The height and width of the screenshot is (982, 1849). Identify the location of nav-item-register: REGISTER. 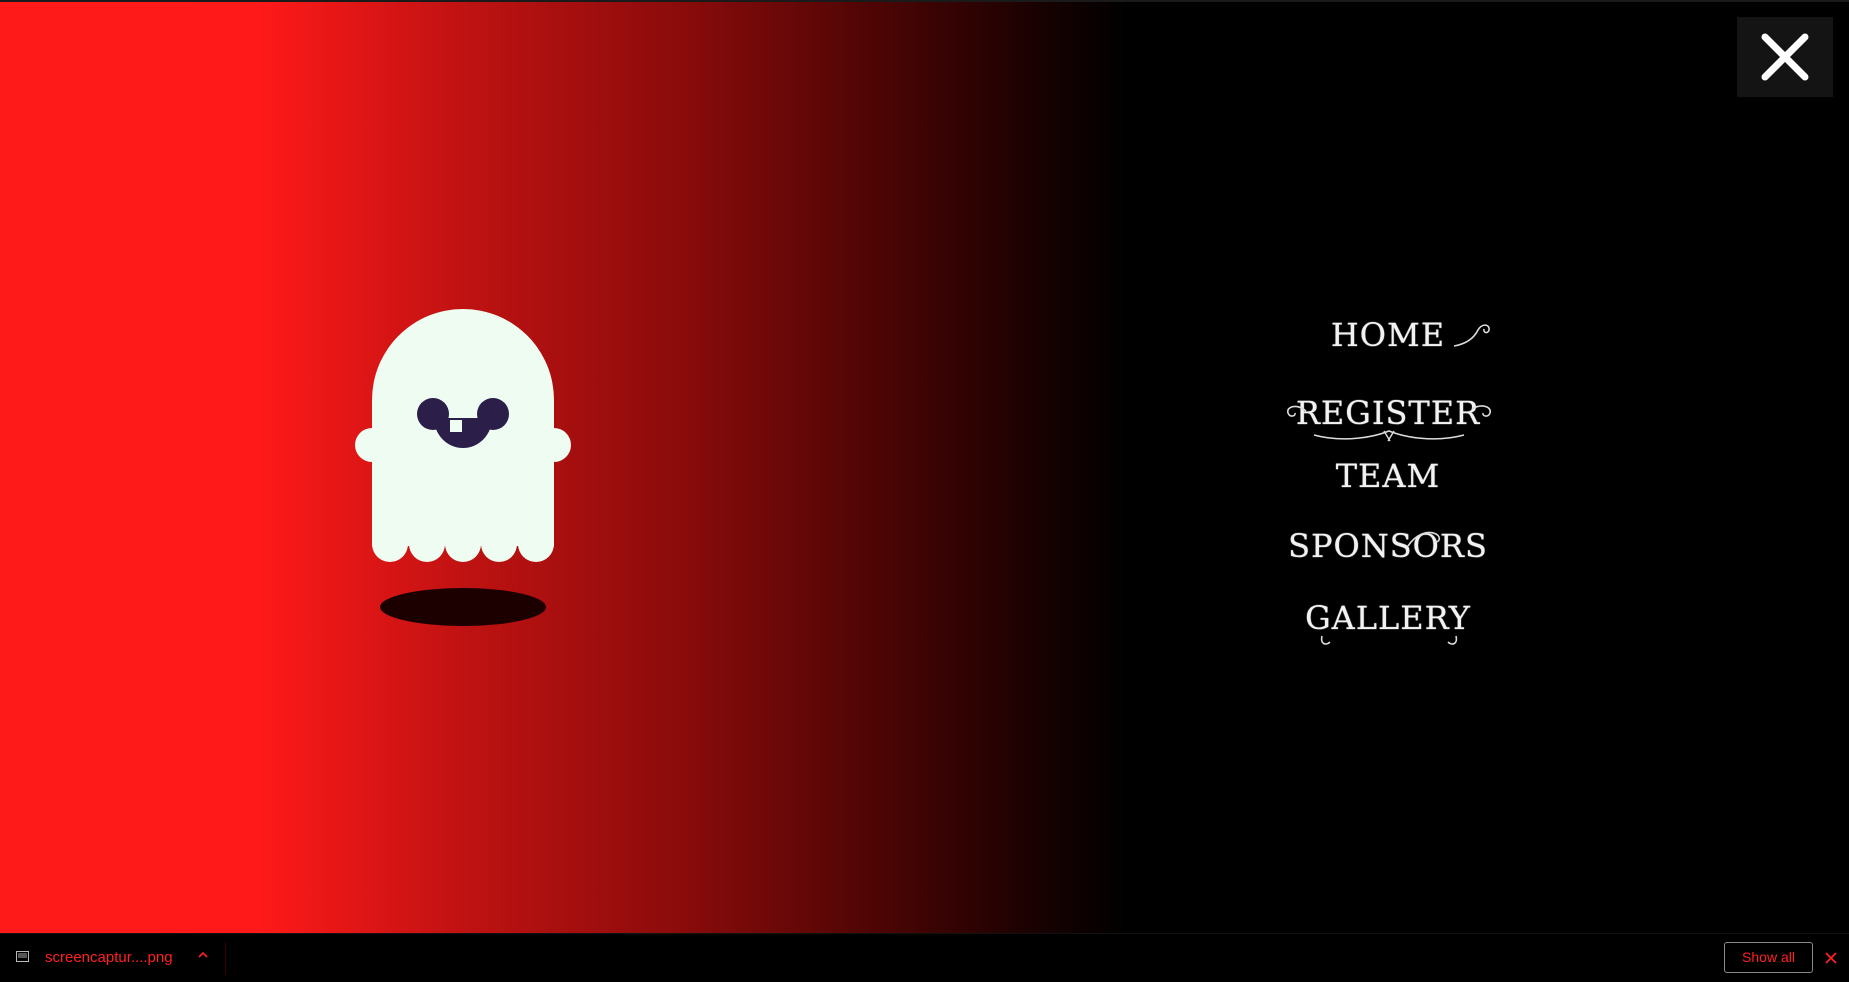
(1388, 413).